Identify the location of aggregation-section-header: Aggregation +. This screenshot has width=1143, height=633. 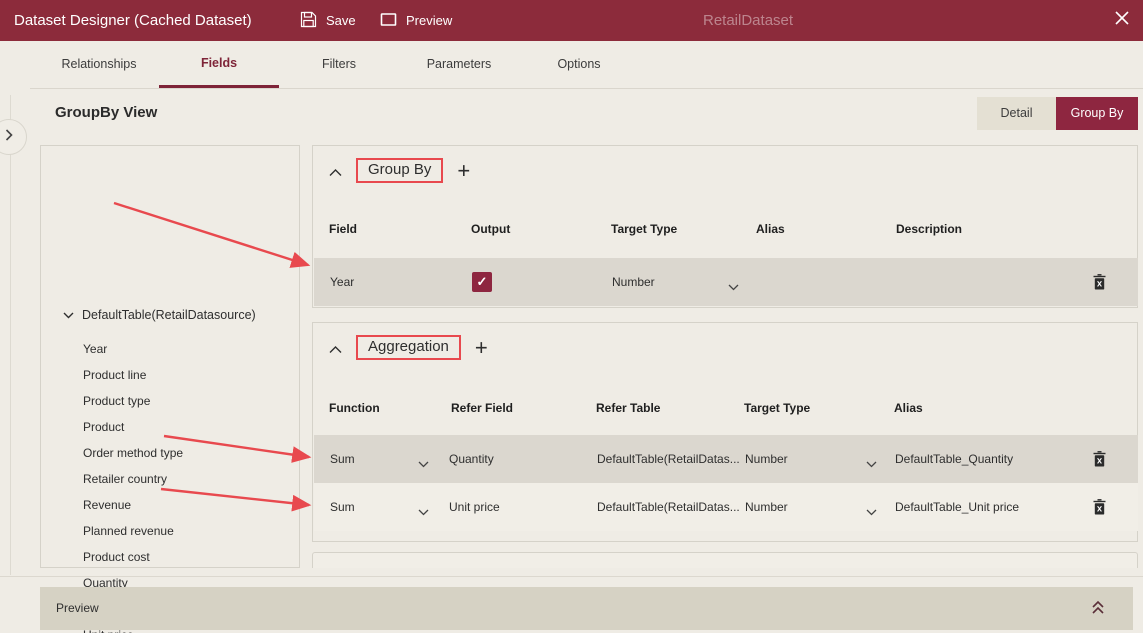
(408, 347).